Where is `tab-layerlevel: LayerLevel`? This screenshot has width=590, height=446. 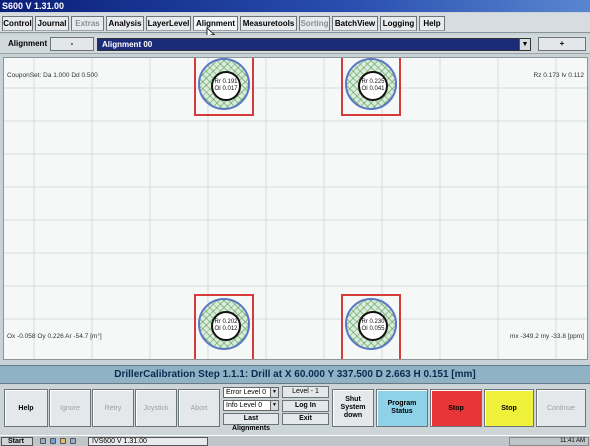 tab-layerlevel: LayerLevel is located at coordinates (168, 23).